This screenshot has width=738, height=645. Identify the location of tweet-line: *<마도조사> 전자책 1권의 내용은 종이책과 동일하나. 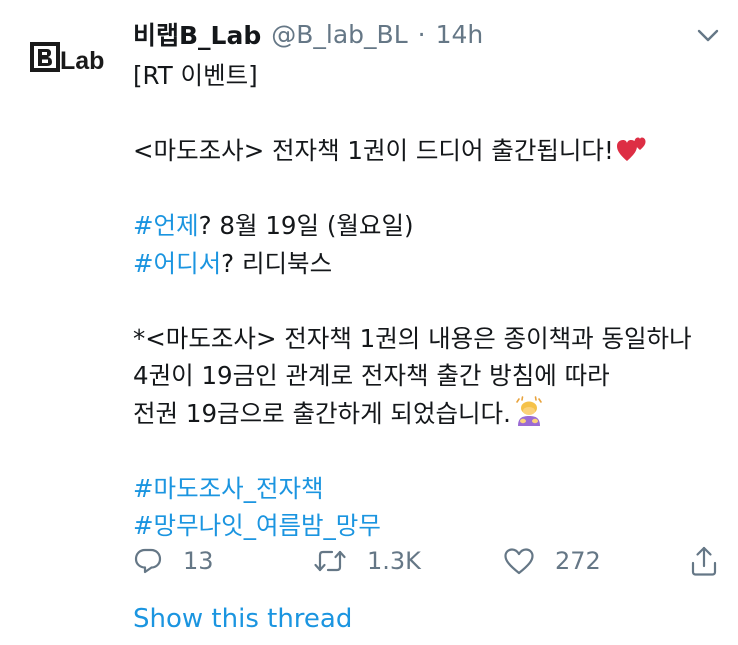
(412, 338).